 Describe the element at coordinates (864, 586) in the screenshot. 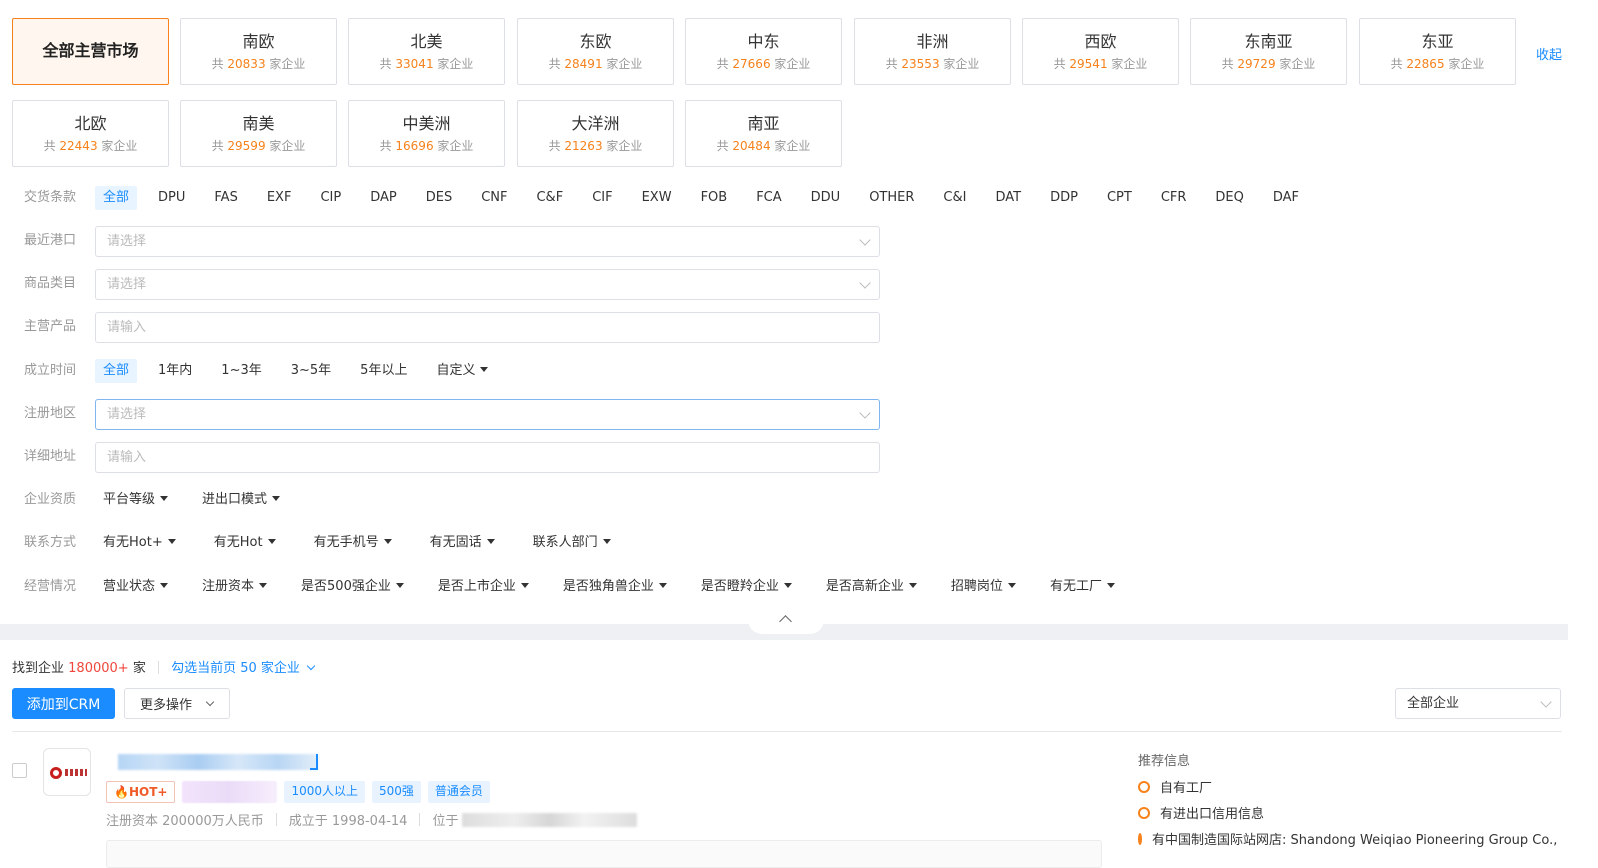

I see `dropdown-label: 是否高新企业` at that location.